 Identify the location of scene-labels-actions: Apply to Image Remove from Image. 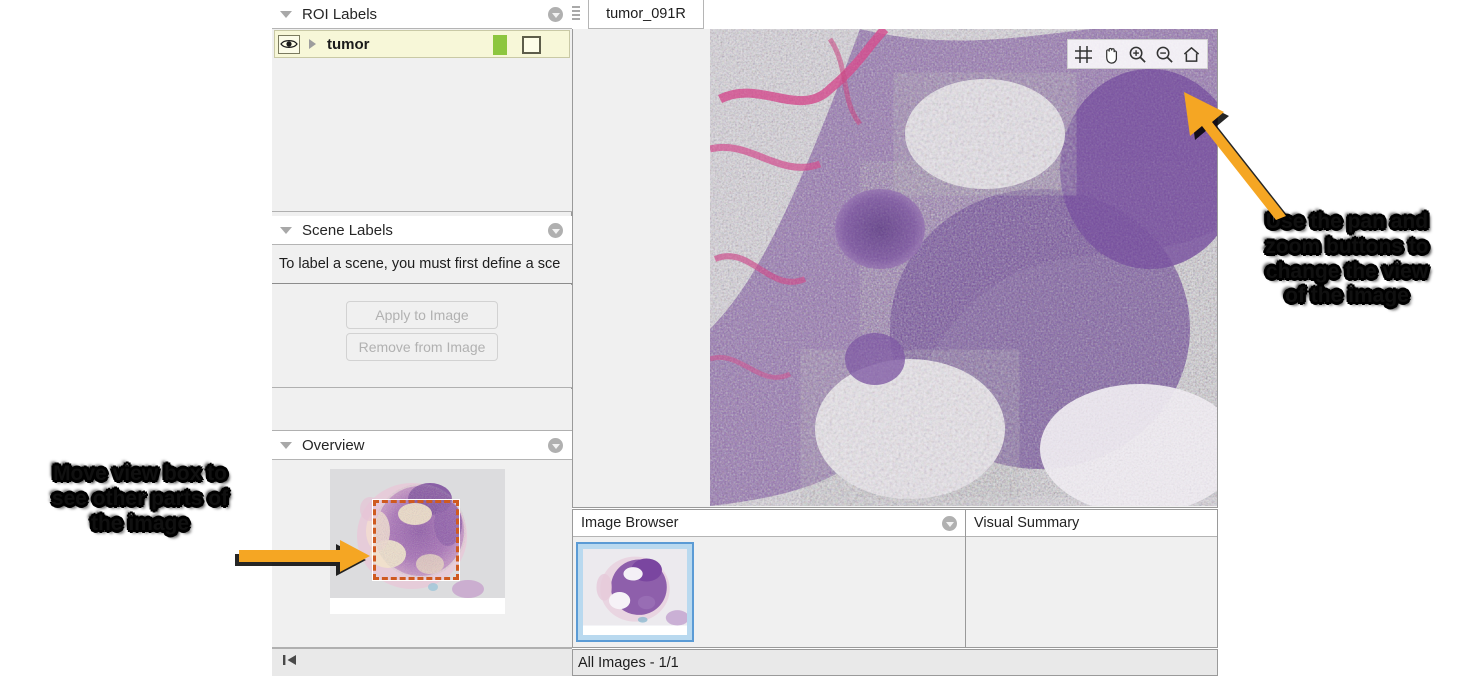
(422, 336).